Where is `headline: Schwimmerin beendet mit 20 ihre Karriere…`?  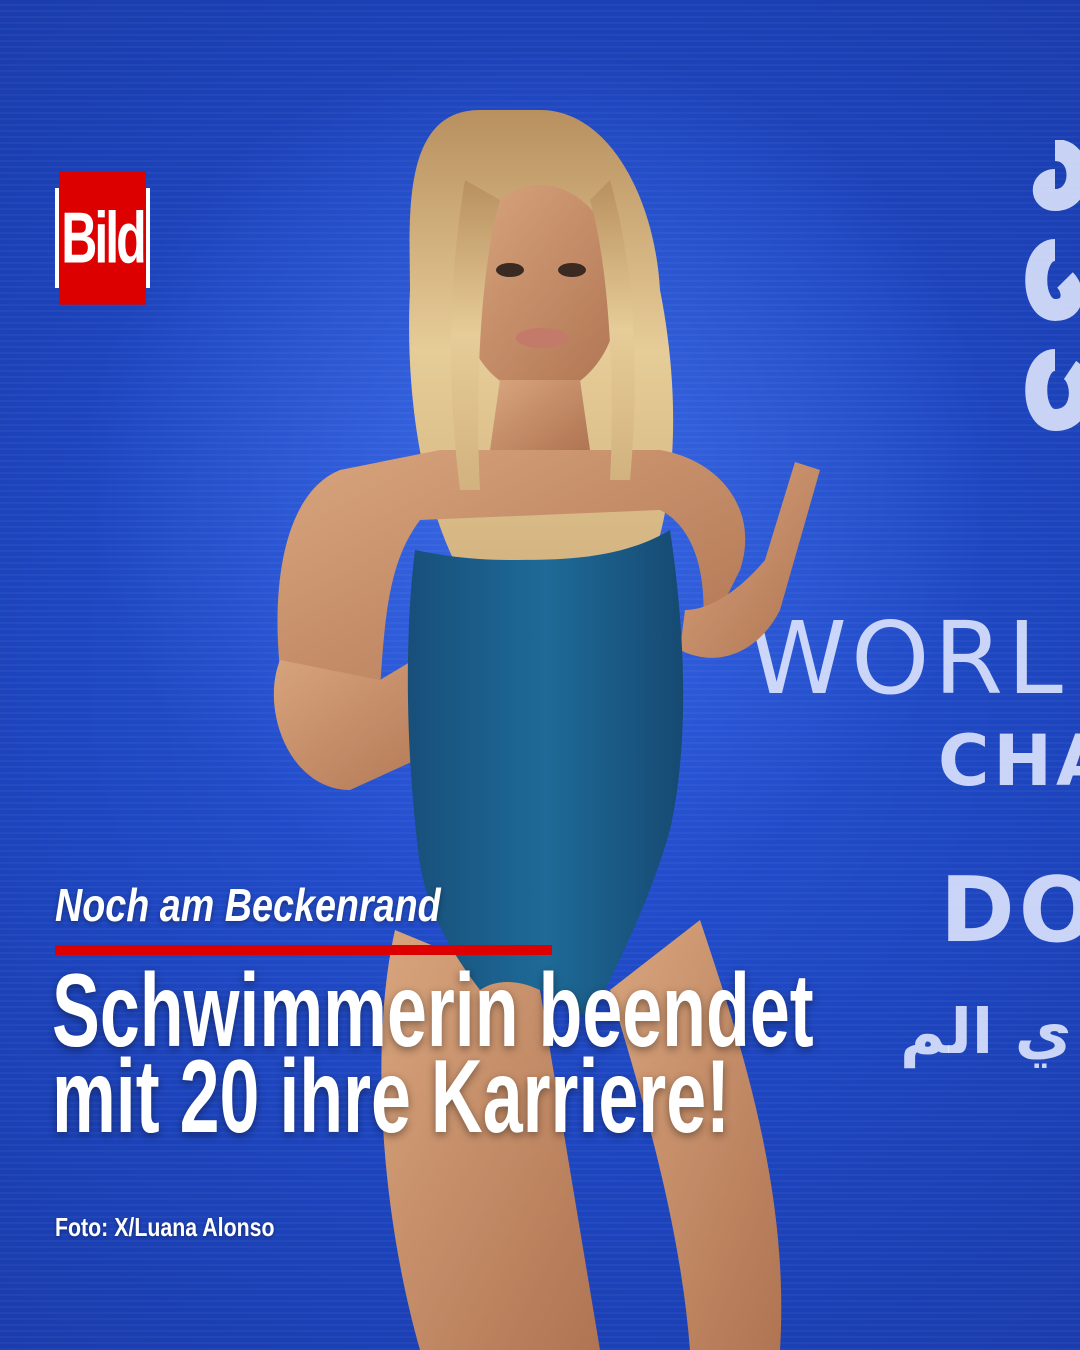 headline: Schwimmerin beendet mit 20 ihre Karriere… is located at coordinates (500, 1057).